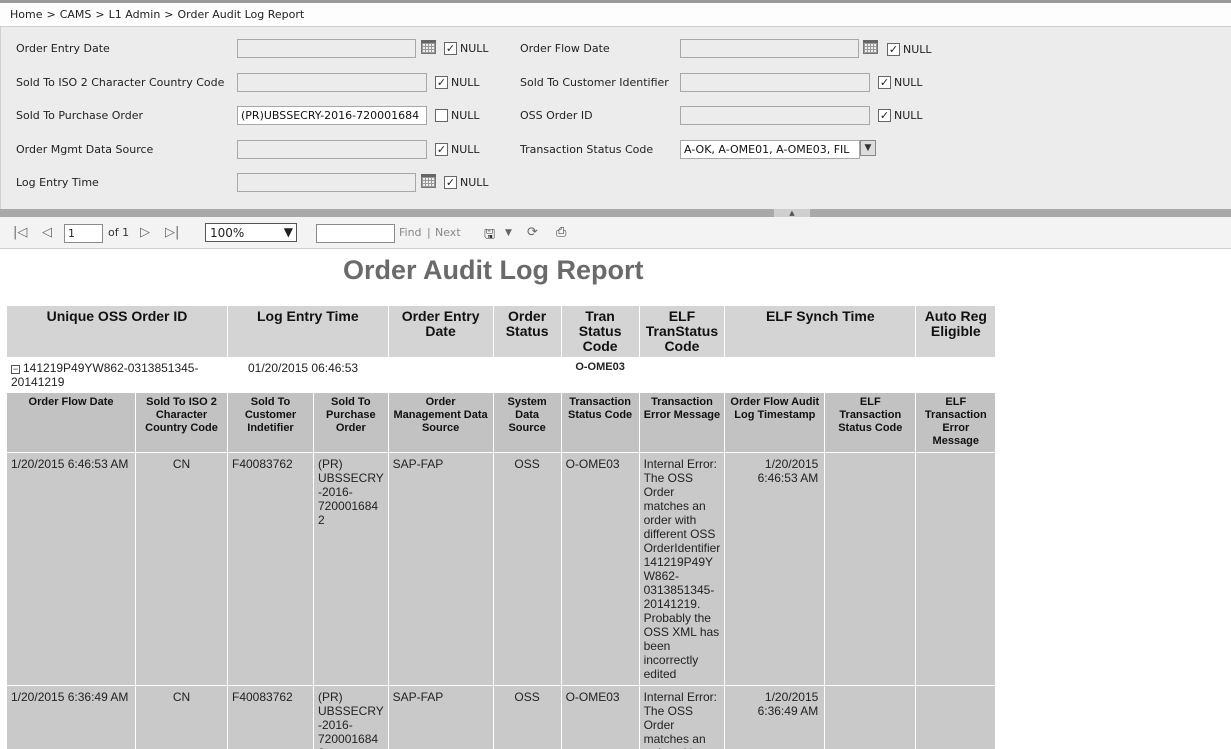  What do you see at coordinates (769, 48) in the screenshot?
I see `order-flow-date-input` at bounding box center [769, 48].